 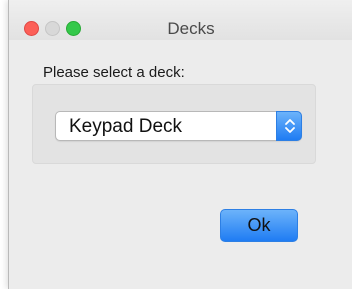 I want to click on deck-select: Keypad Deck, so click(x=178, y=126).